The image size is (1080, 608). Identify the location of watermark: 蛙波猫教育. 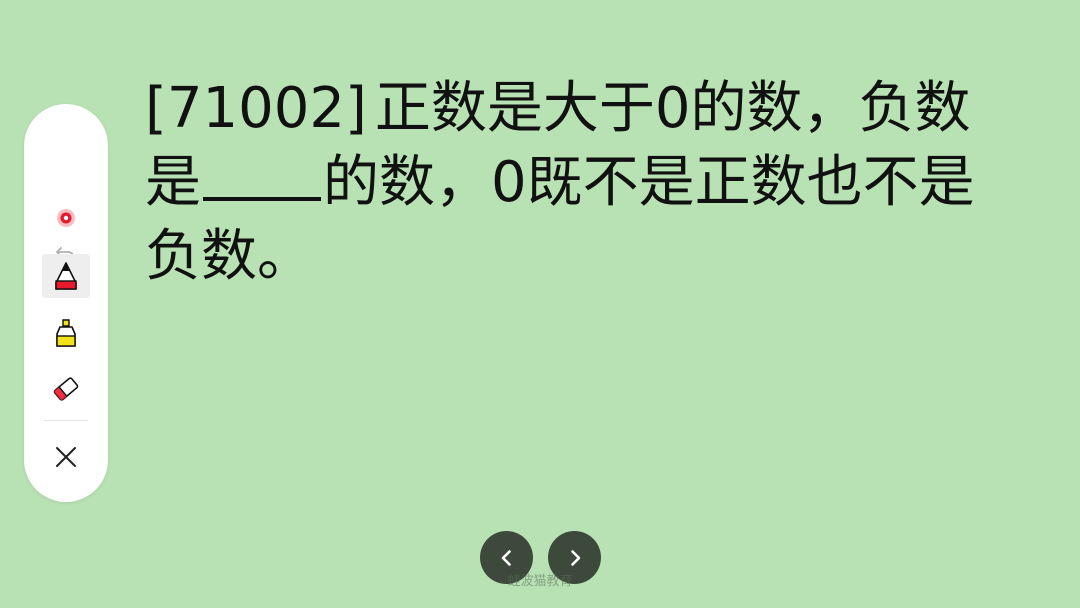
(540, 581).